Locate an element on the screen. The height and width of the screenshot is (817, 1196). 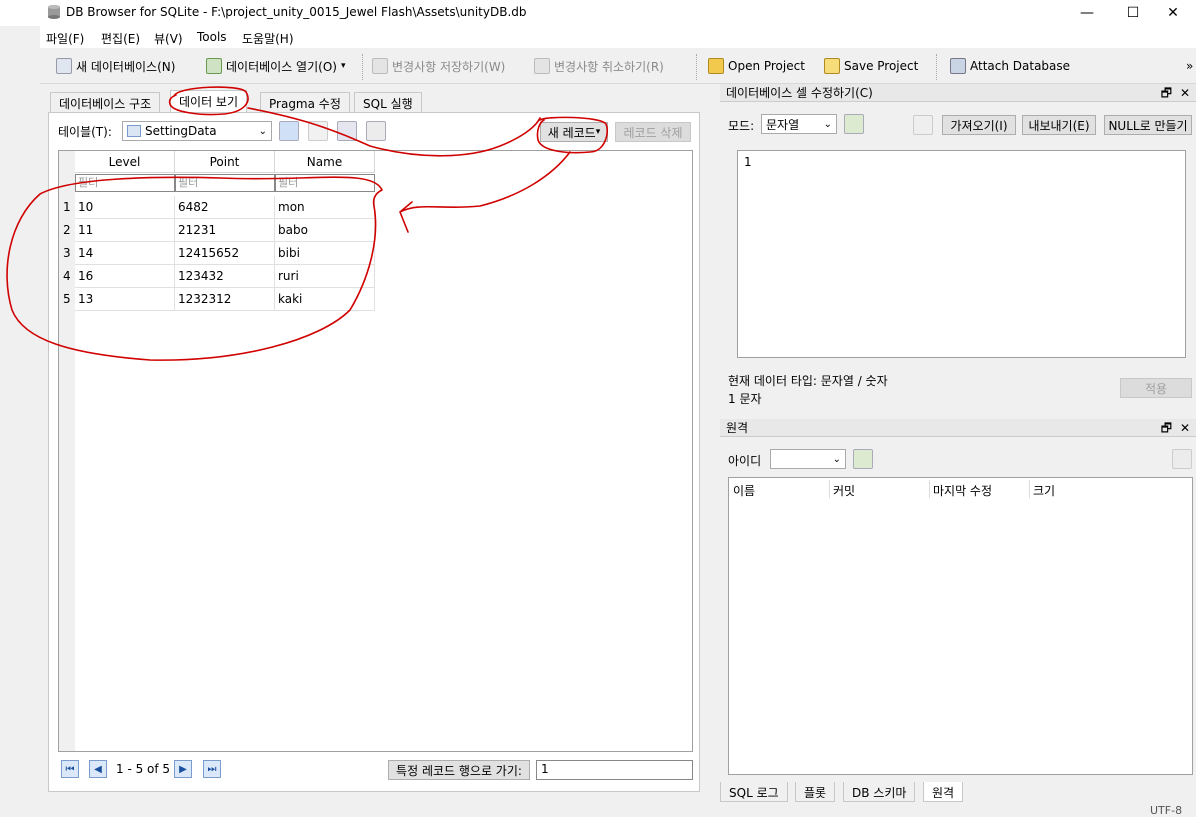
open-database-button: 데이터베이스 열기(O) ▾ is located at coordinates (275, 66).